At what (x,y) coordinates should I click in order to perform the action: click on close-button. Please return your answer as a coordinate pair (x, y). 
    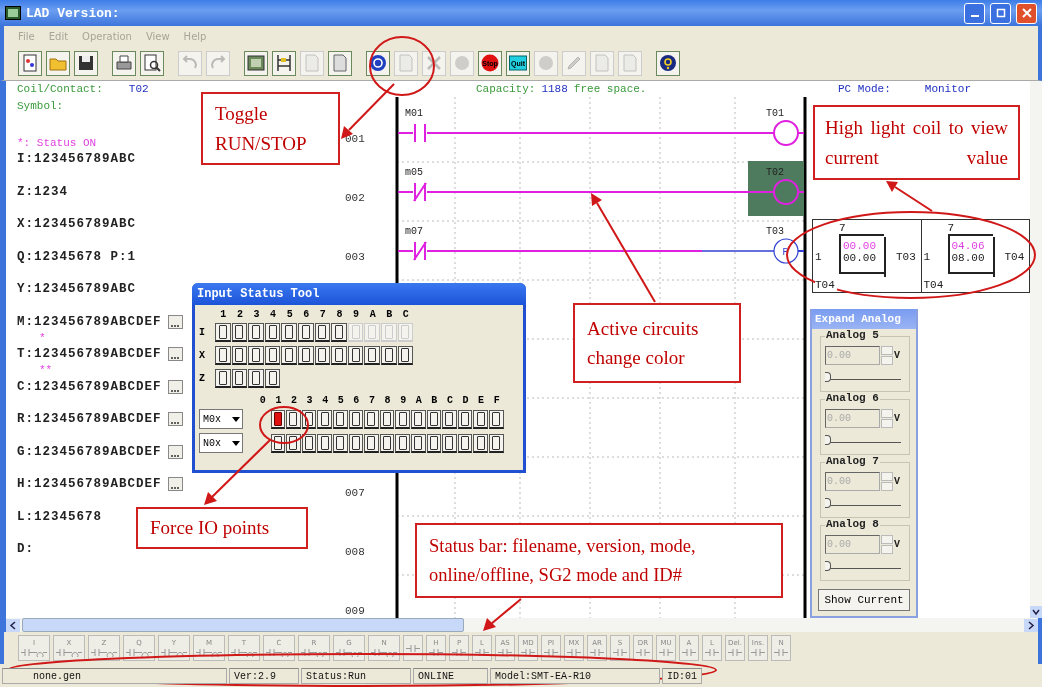
    Looking at the image, I should click on (1026, 13).